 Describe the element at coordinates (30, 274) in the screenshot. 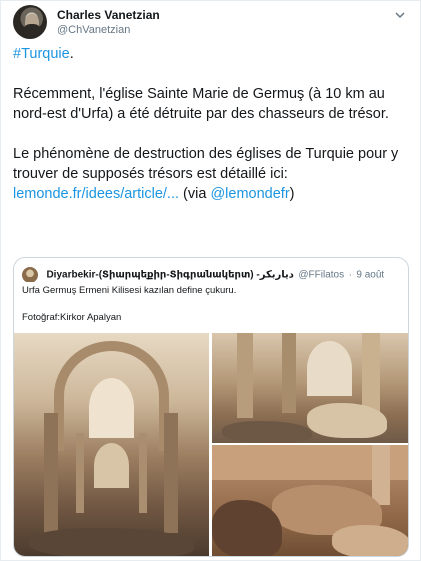

I see `quoted-avatar` at that location.